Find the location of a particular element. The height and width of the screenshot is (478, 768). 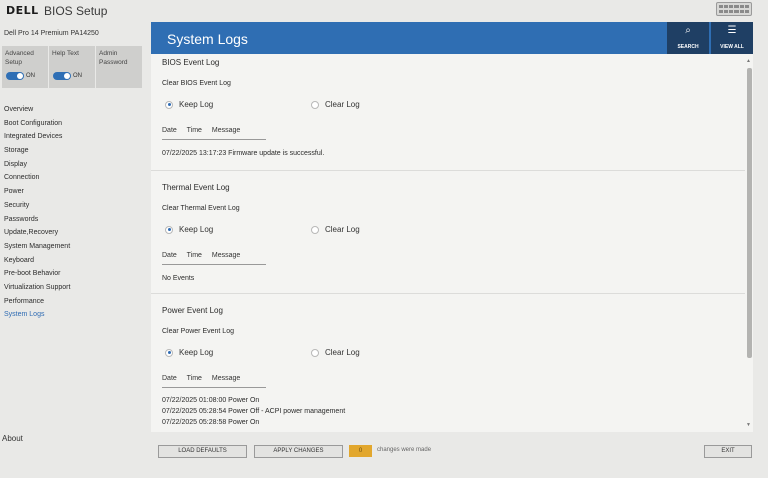

load-defaults-button: LOAD DEFAULTS is located at coordinates (202, 451).